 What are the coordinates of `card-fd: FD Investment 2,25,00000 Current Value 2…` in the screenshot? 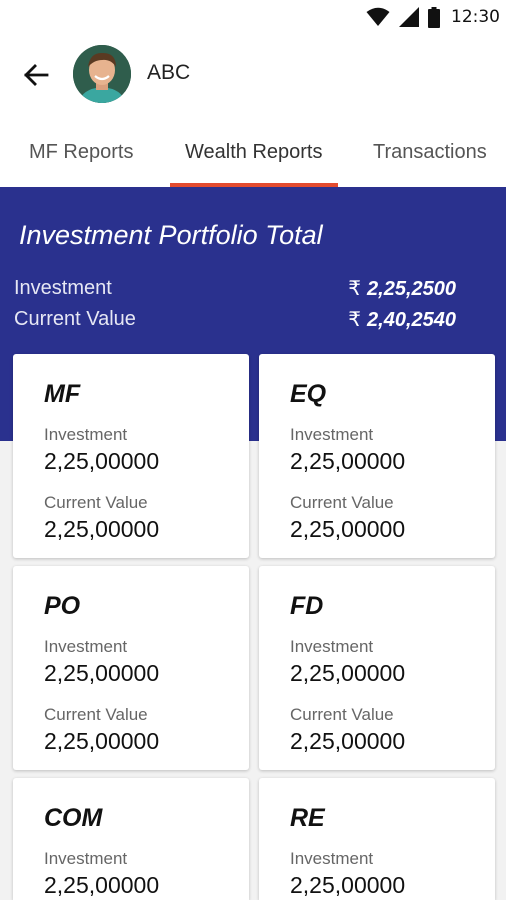 It's located at (377, 668).